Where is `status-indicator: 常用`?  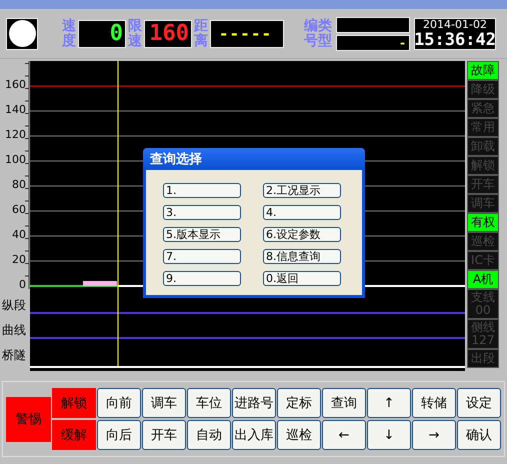 status-indicator: 常用 is located at coordinates (483, 127).